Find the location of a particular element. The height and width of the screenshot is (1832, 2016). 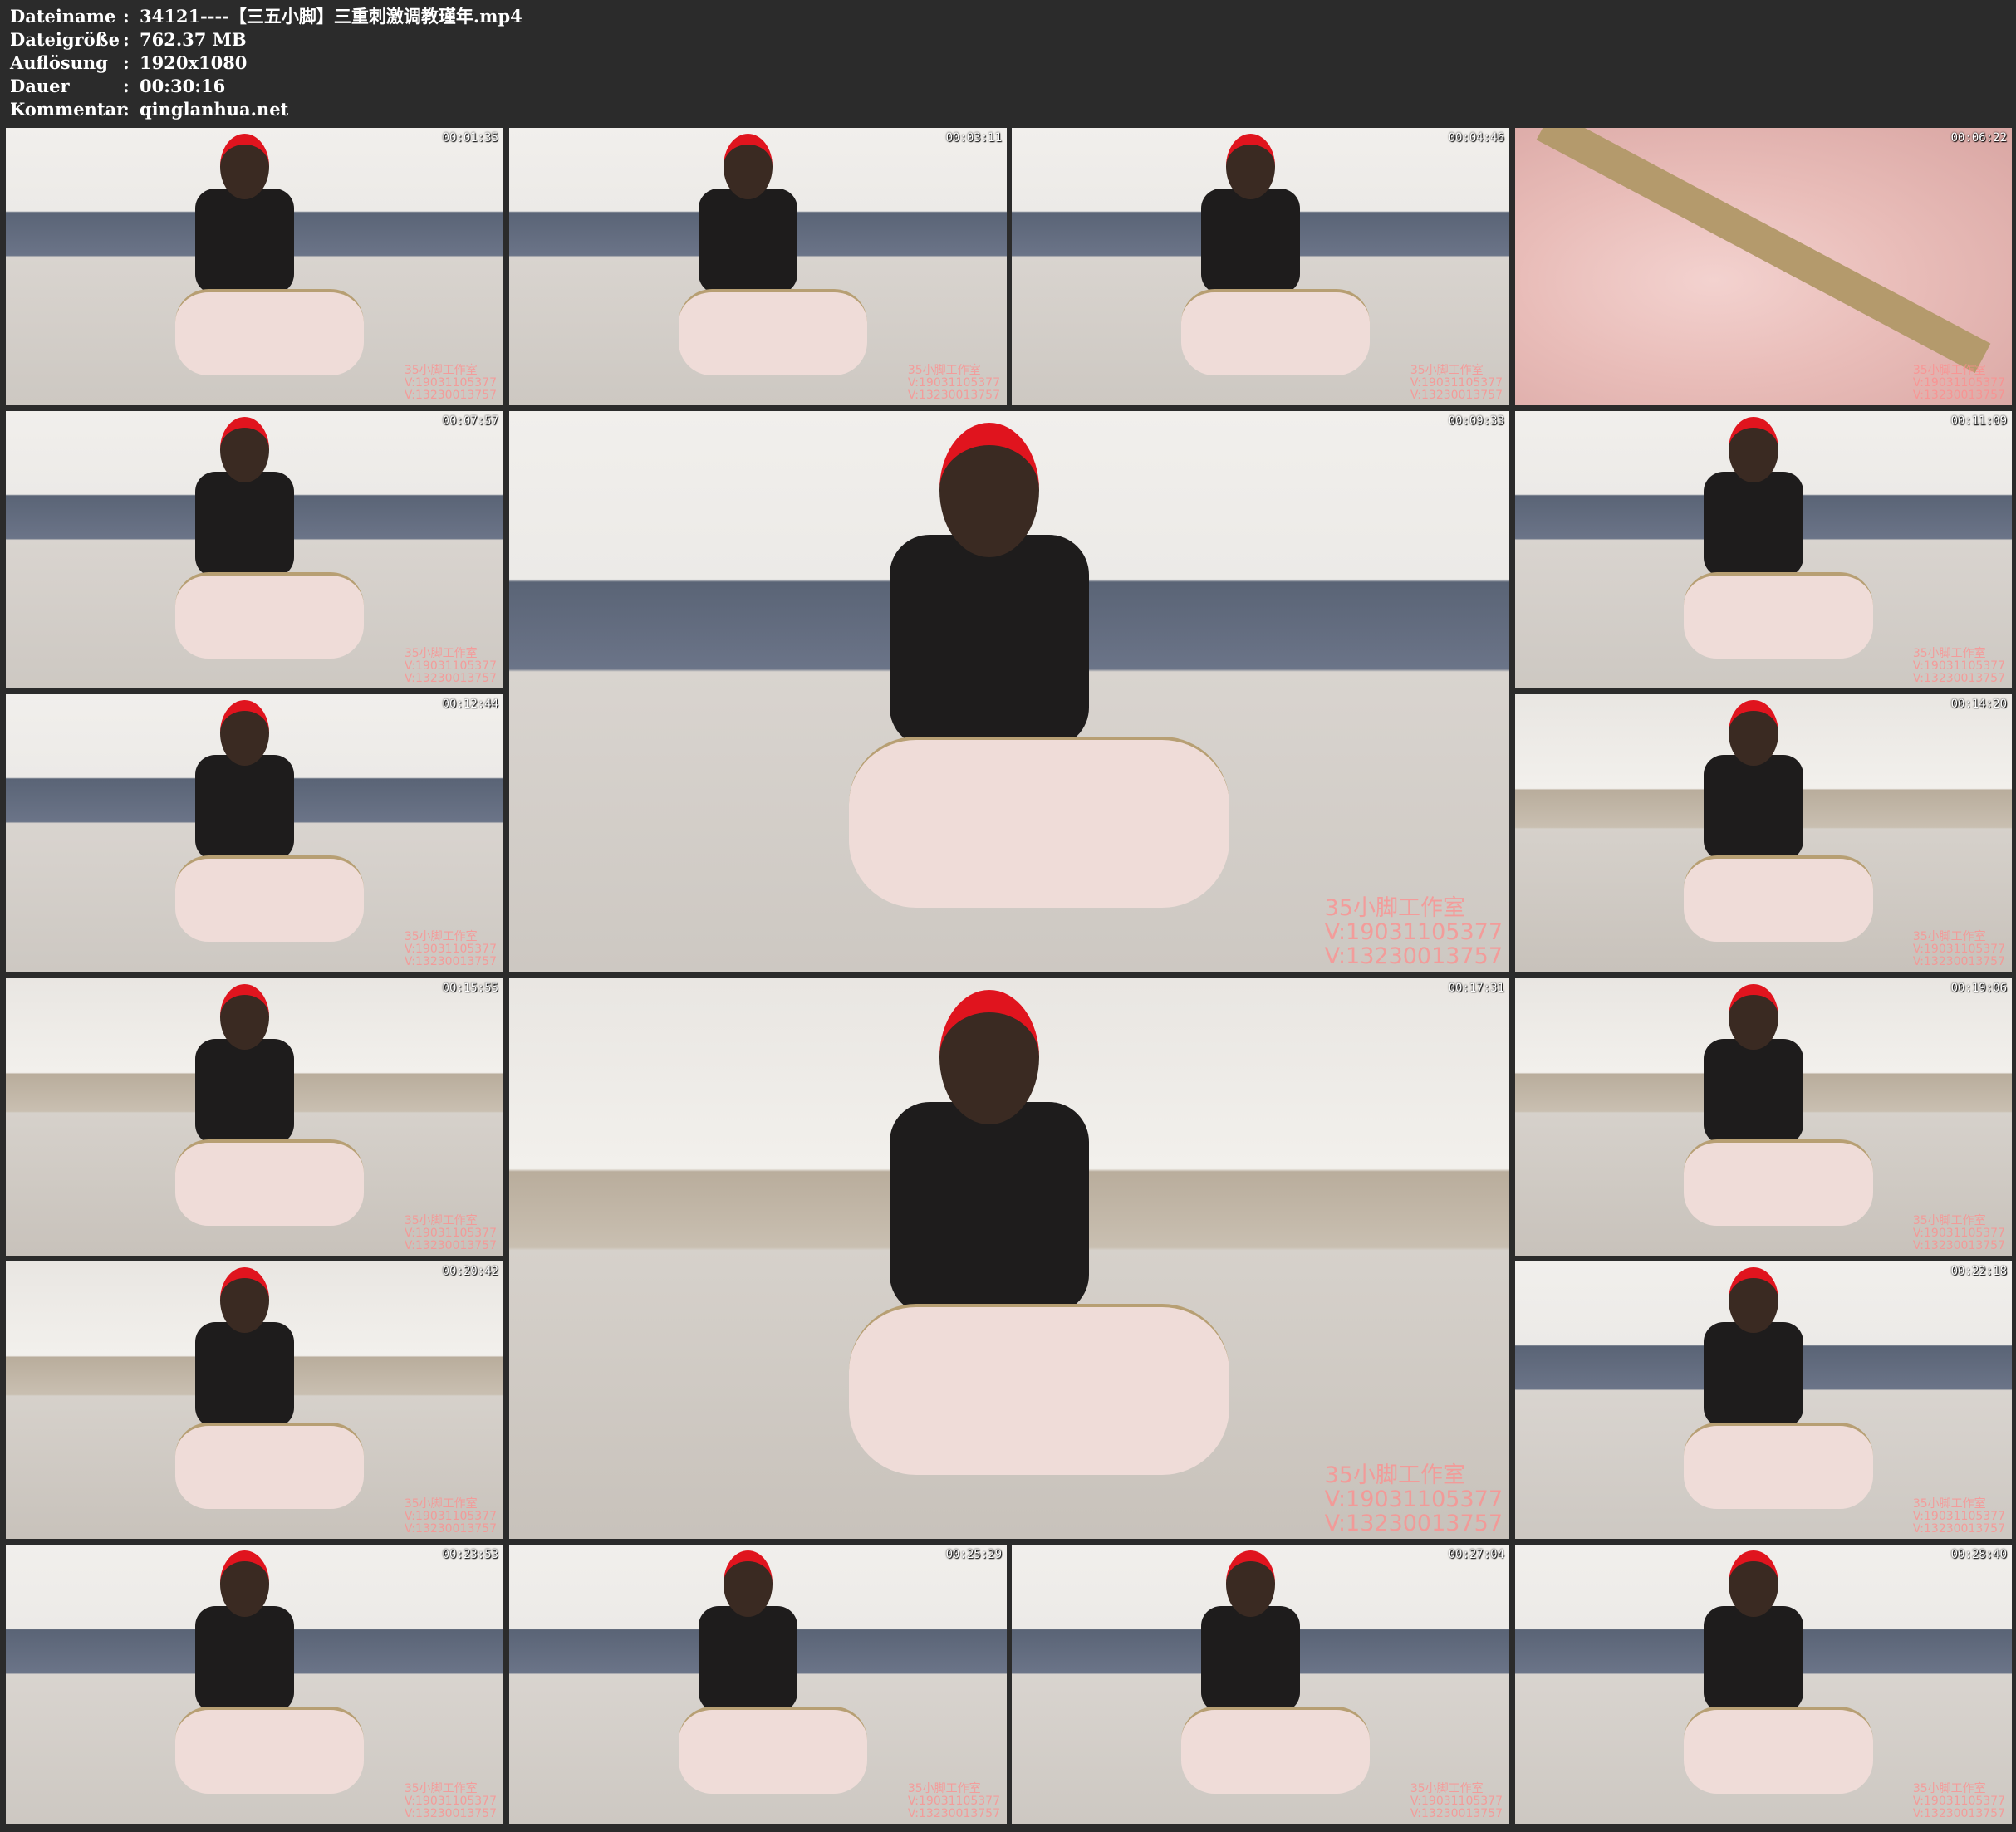

timestamp-label: 00:27:04 is located at coordinates (1476, 1554).